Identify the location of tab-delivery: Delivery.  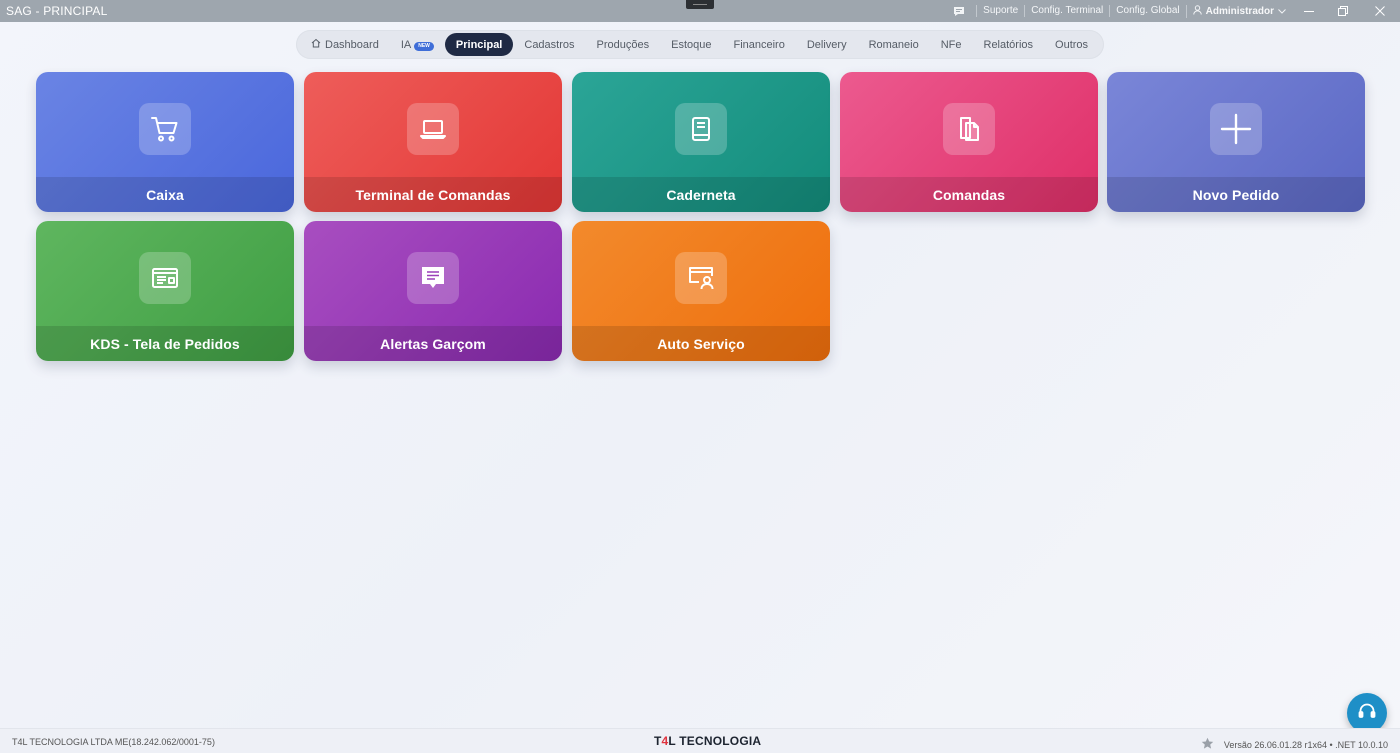
(827, 44).